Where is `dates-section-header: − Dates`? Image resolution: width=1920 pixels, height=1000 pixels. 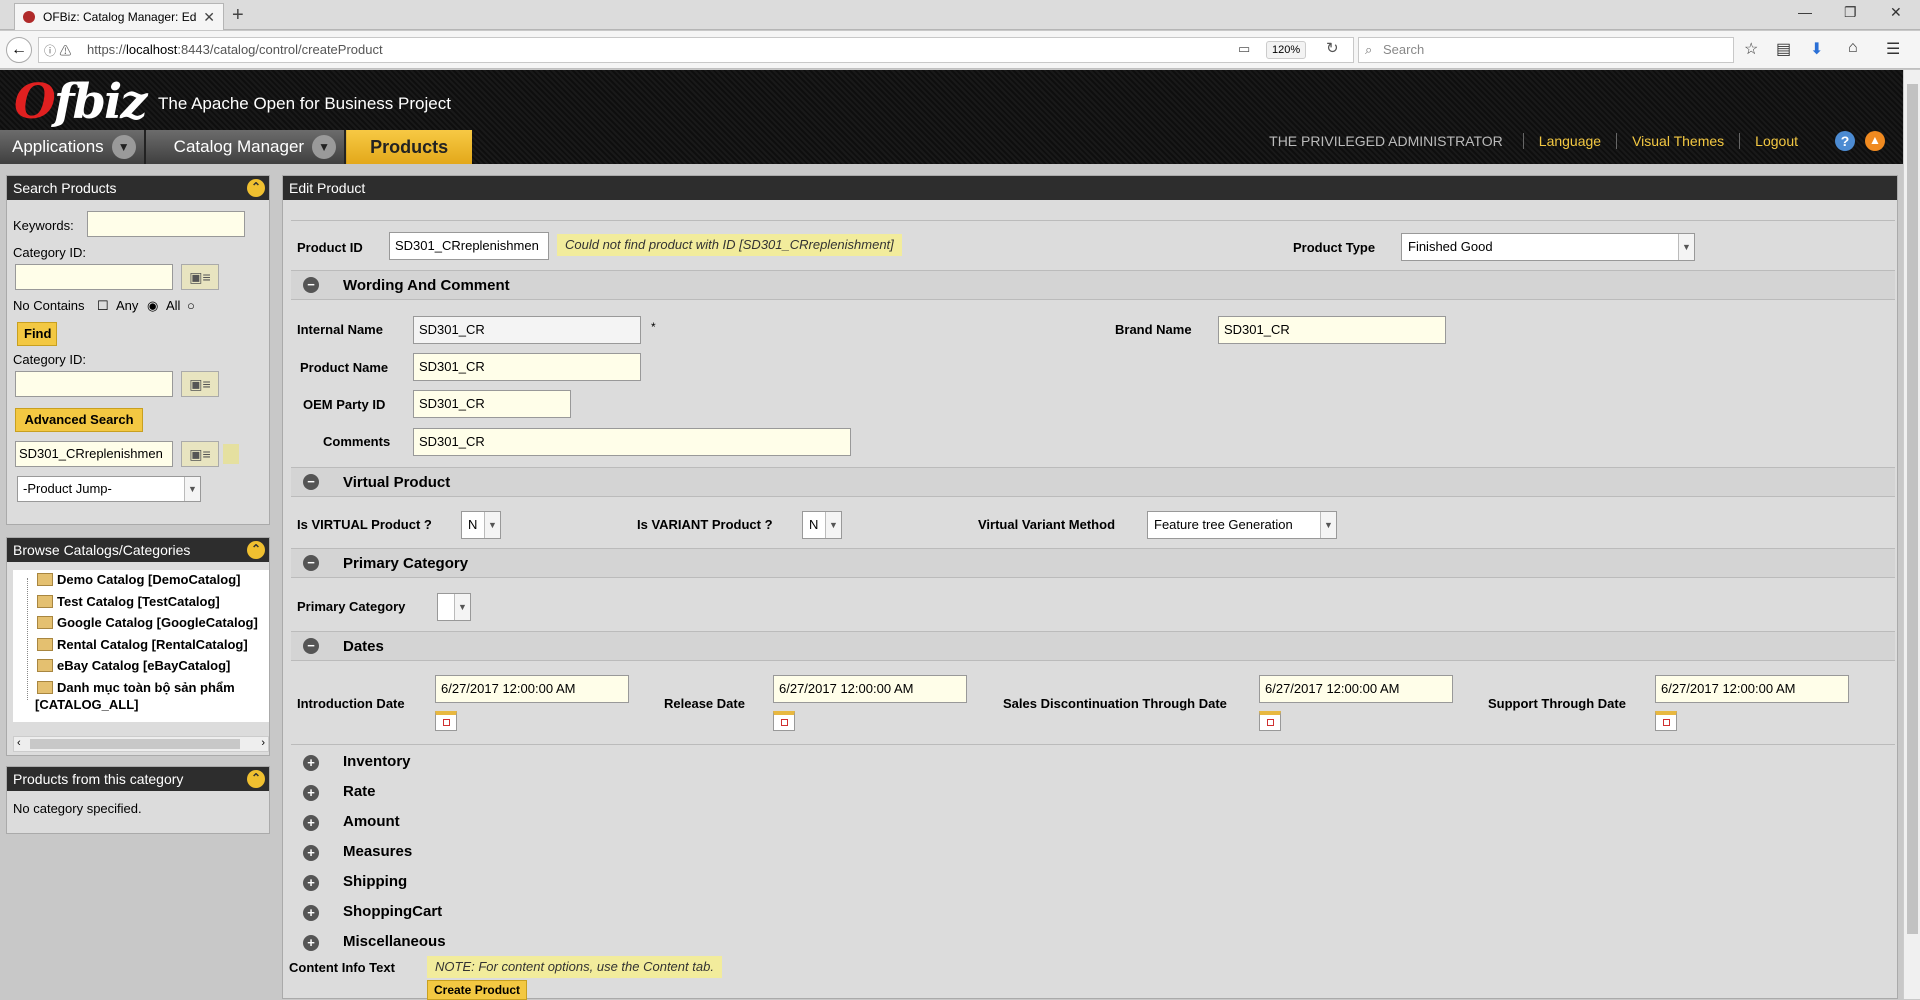
dates-section-header: − Dates is located at coordinates (1093, 646).